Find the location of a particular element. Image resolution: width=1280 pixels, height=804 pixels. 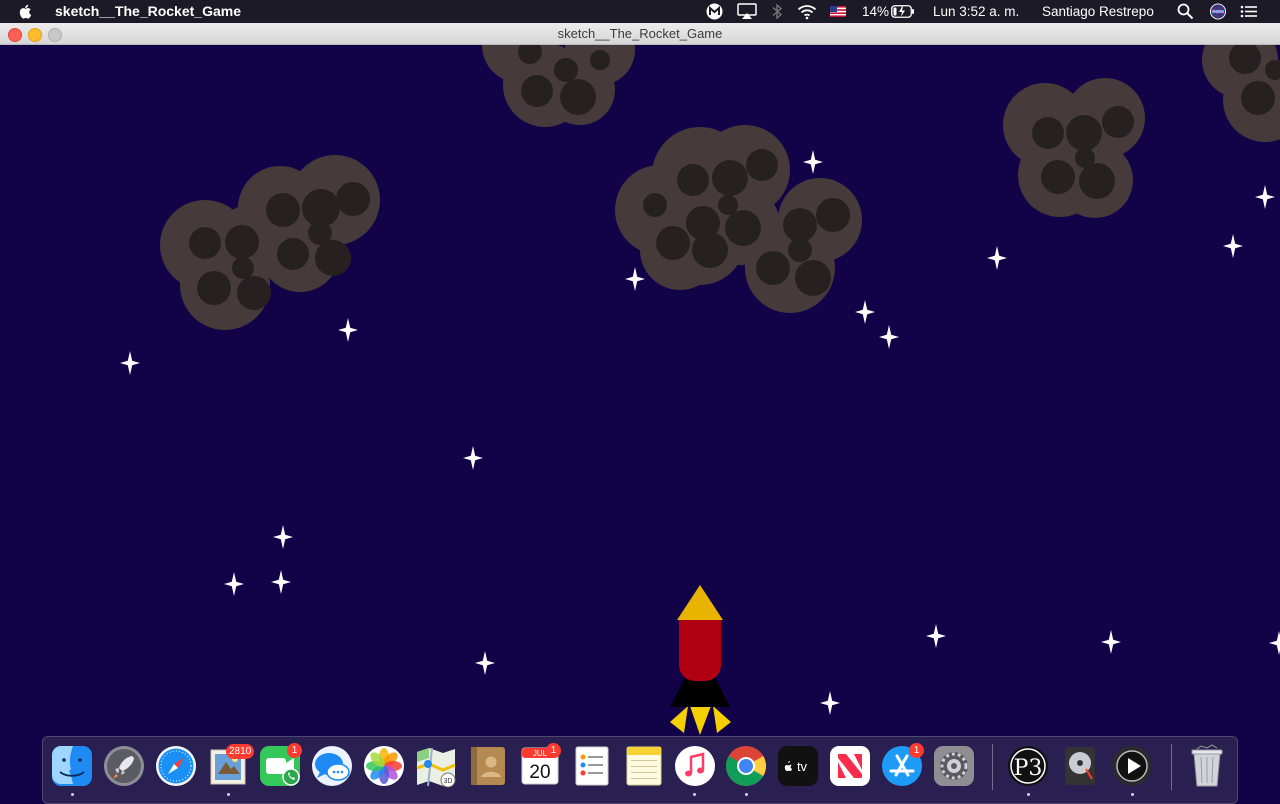

window-titlebar: sketch__The_Rocket_Game is located at coordinates (640, 34).